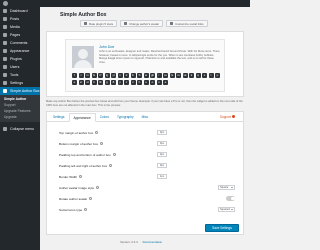 This screenshot has height=250, width=320. What do you see at coordinates (5, 91) in the screenshot?
I see `author-box-icon` at bounding box center [5, 91].